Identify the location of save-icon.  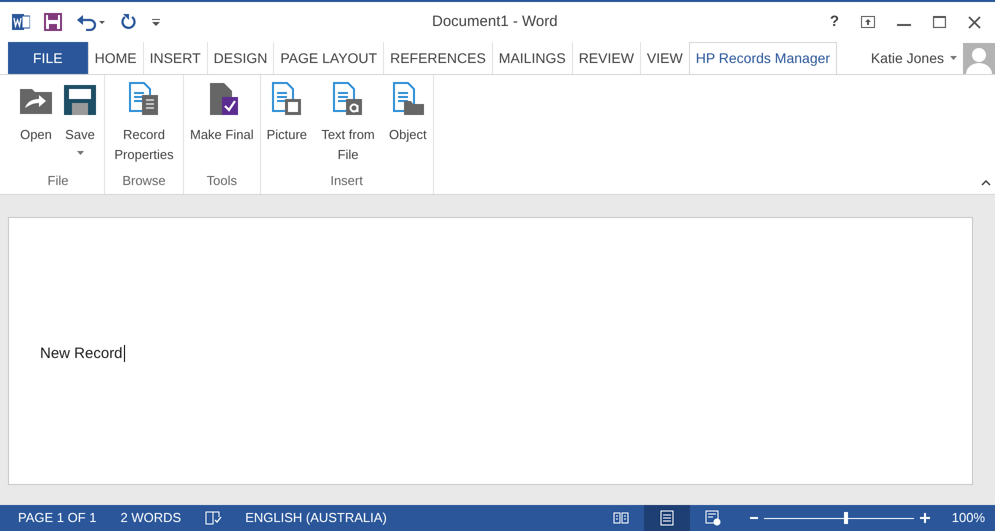
(53, 22).